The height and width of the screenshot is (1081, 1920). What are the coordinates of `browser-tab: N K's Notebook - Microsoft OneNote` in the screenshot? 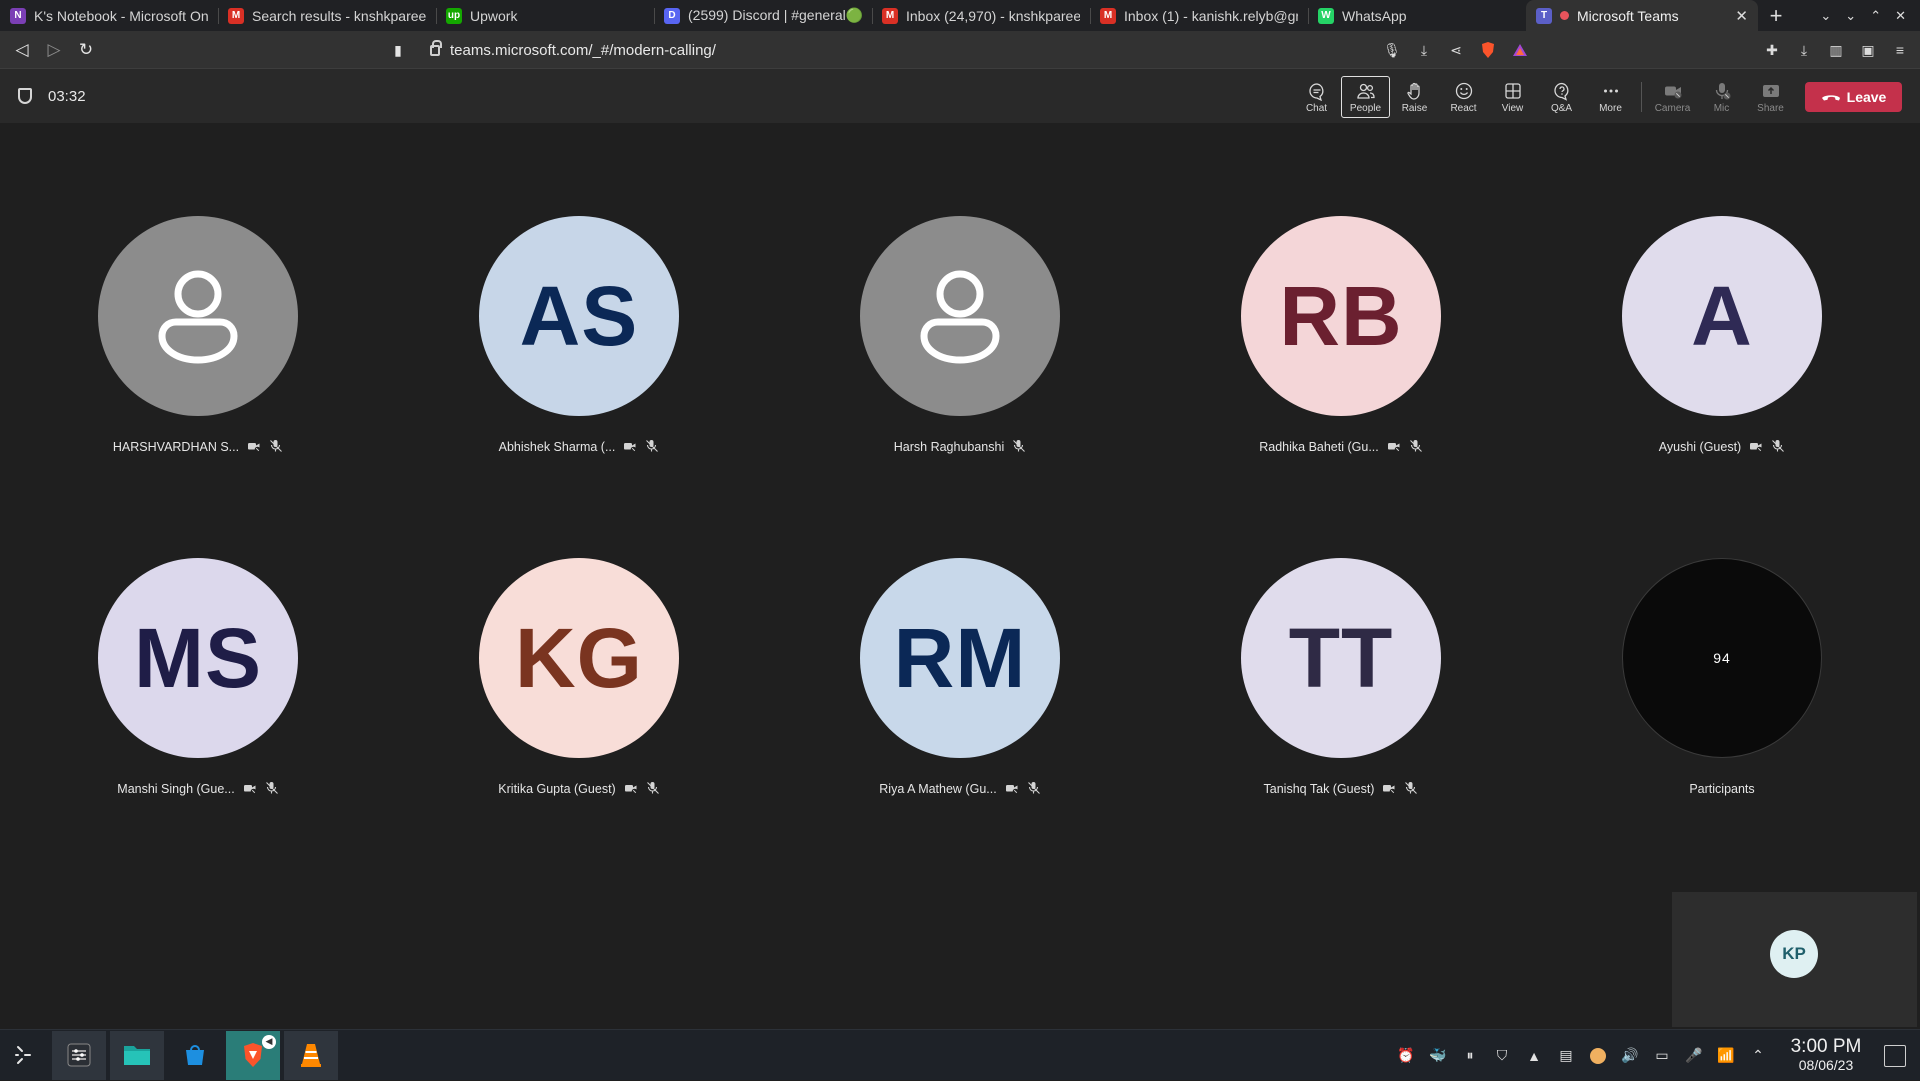 It's located at (109, 15).